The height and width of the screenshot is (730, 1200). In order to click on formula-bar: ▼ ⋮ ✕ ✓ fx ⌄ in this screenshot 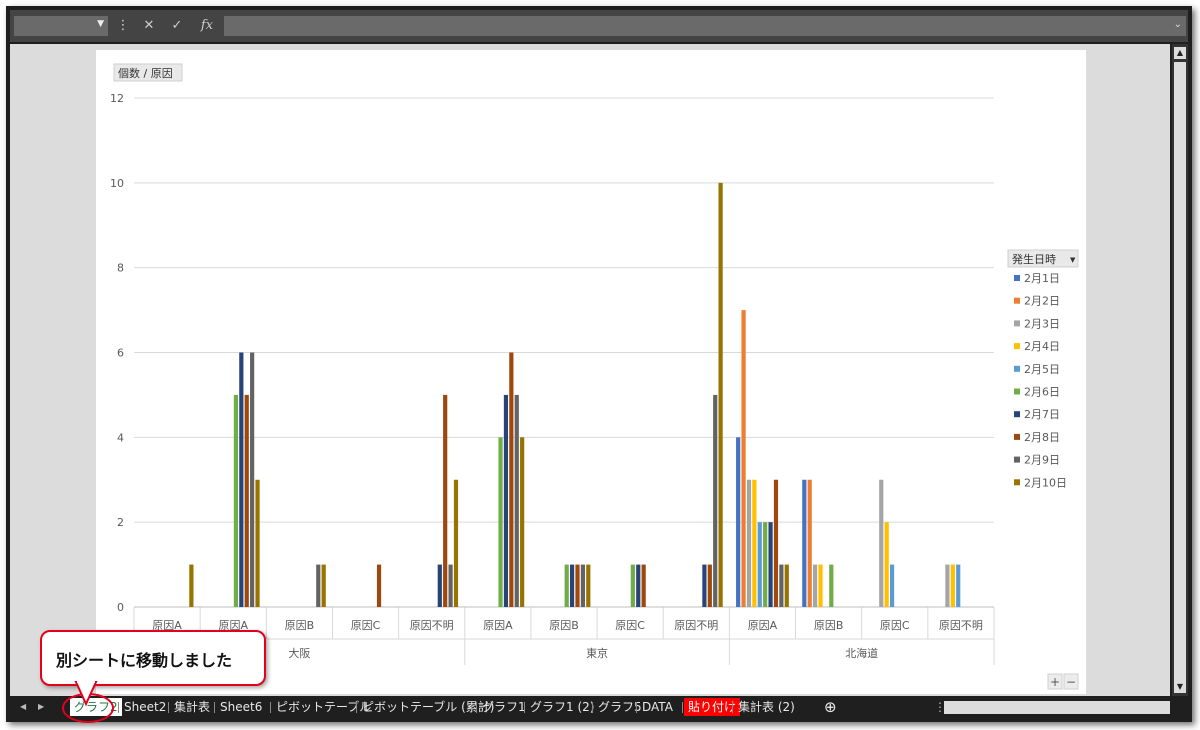, I will do `click(599, 26)`.